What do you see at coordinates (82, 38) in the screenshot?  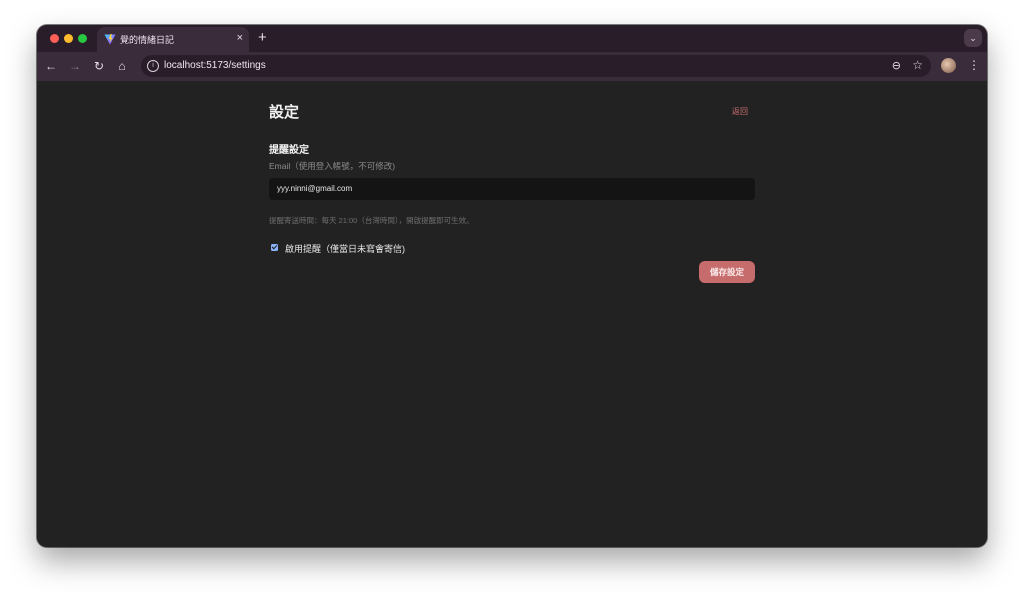 I see `maximize-window-button` at bounding box center [82, 38].